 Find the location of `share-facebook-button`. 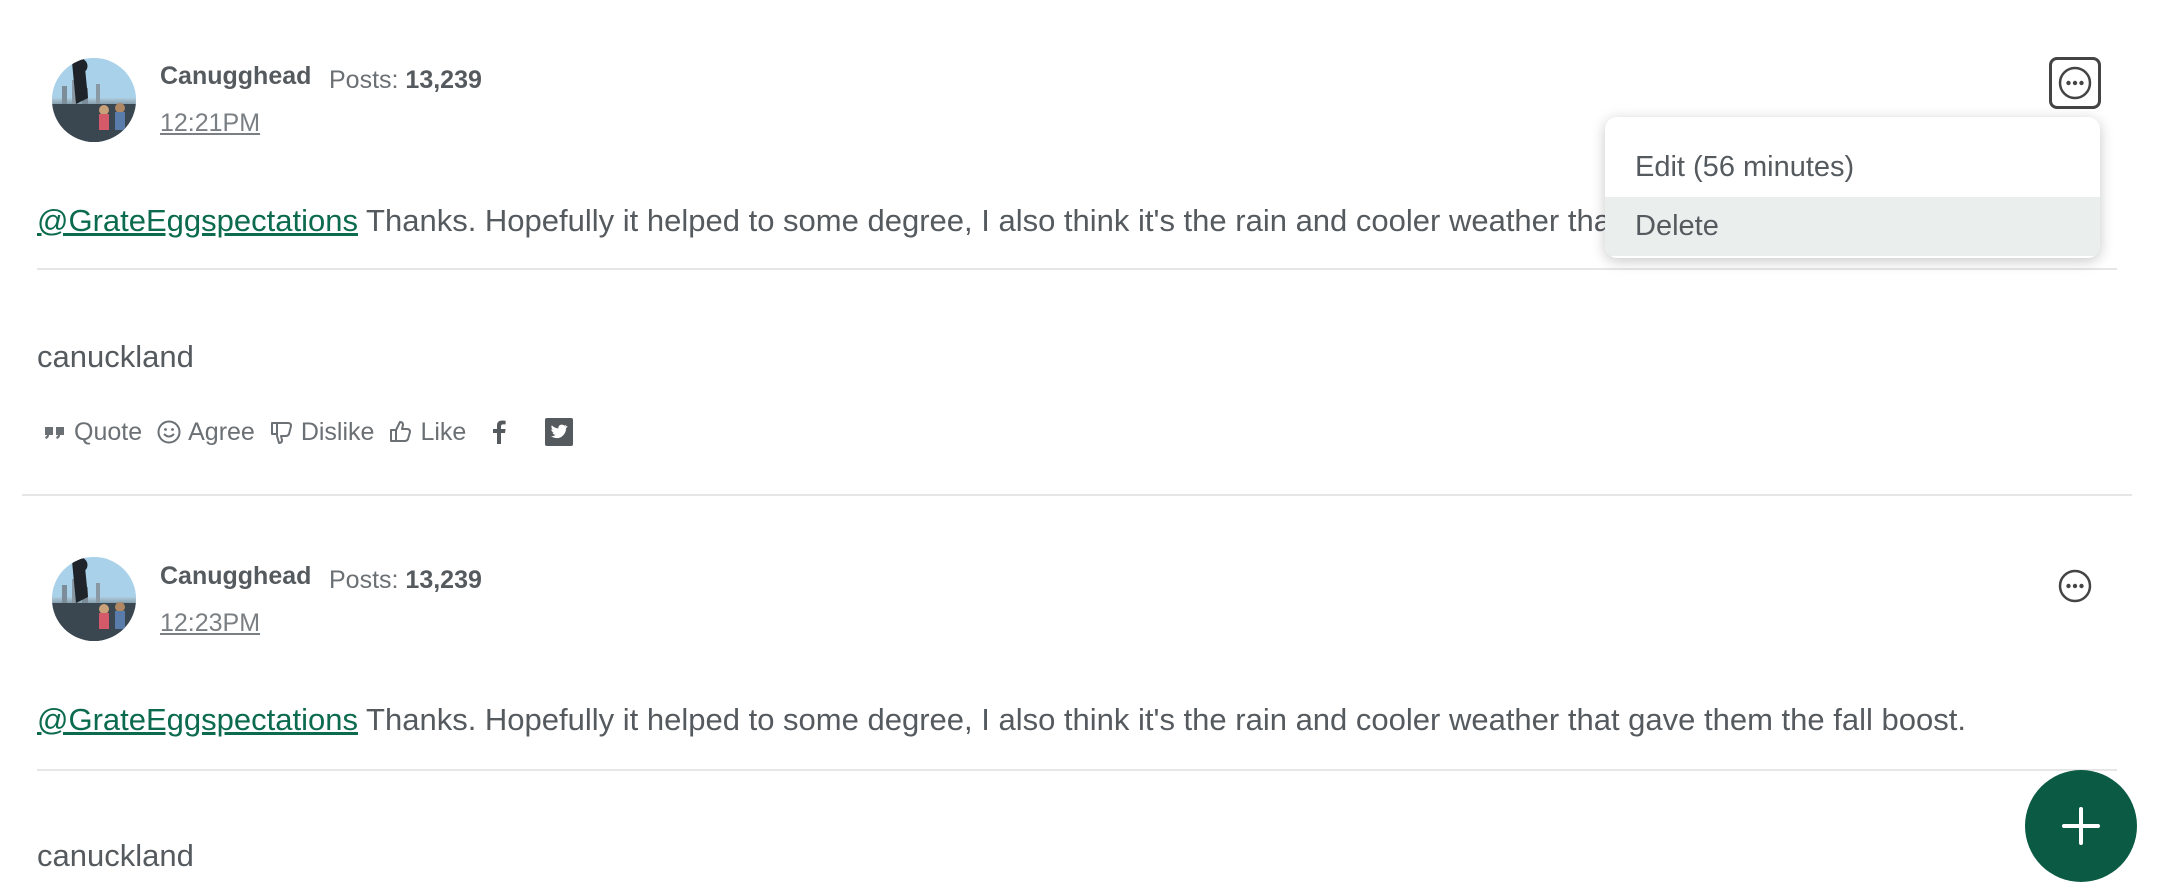

share-facebook-button is located at coordinates (499, 432).